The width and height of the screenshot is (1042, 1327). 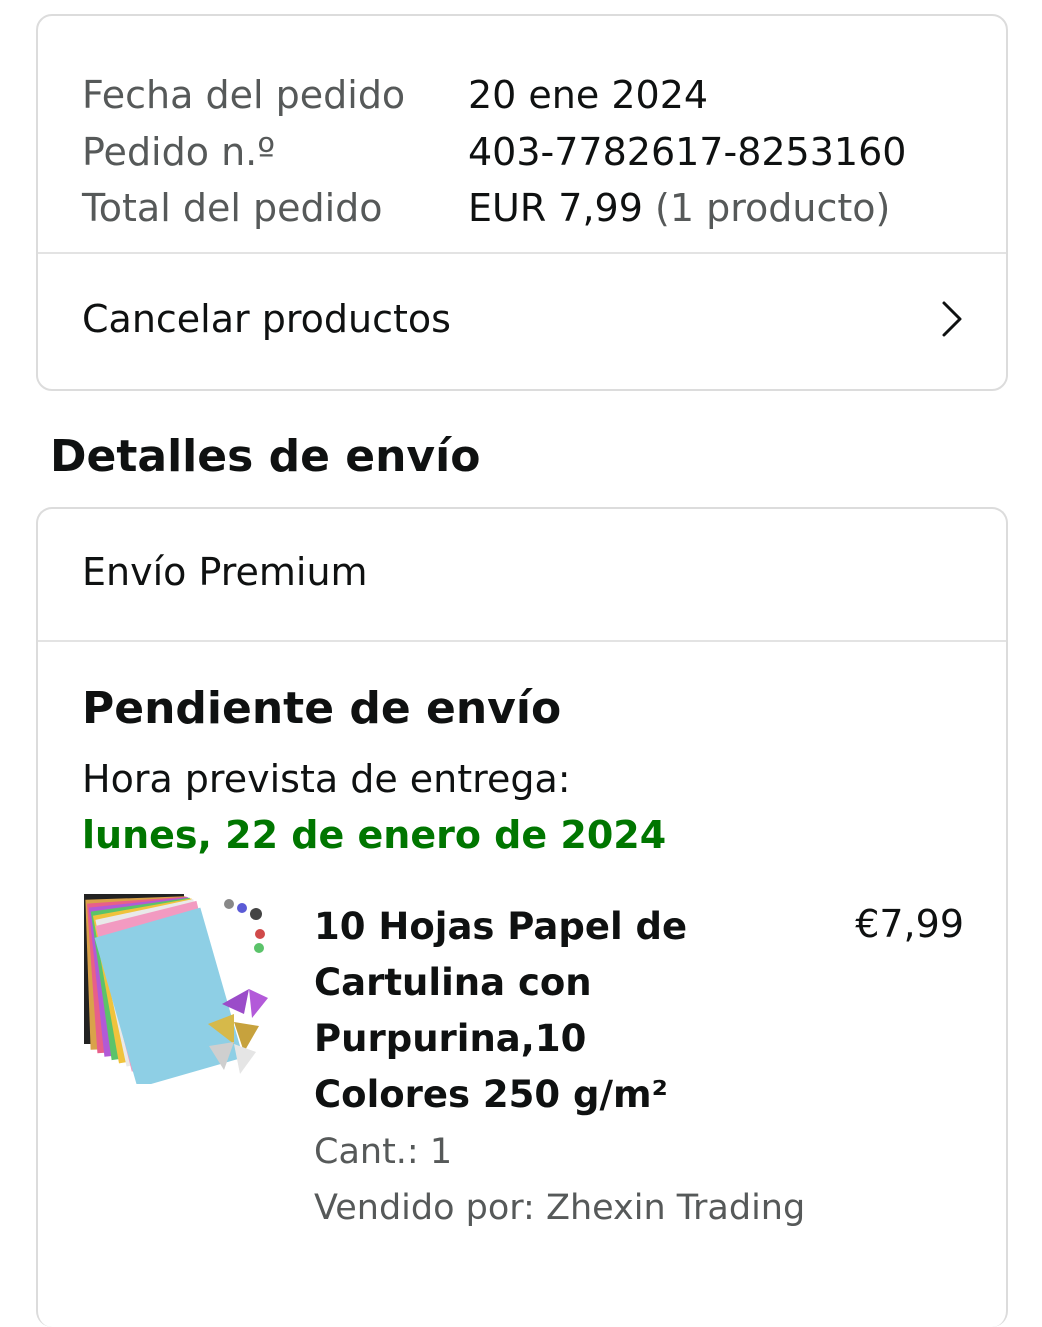 I want to click on product-price: €7,99, so click(x=909, y=924).